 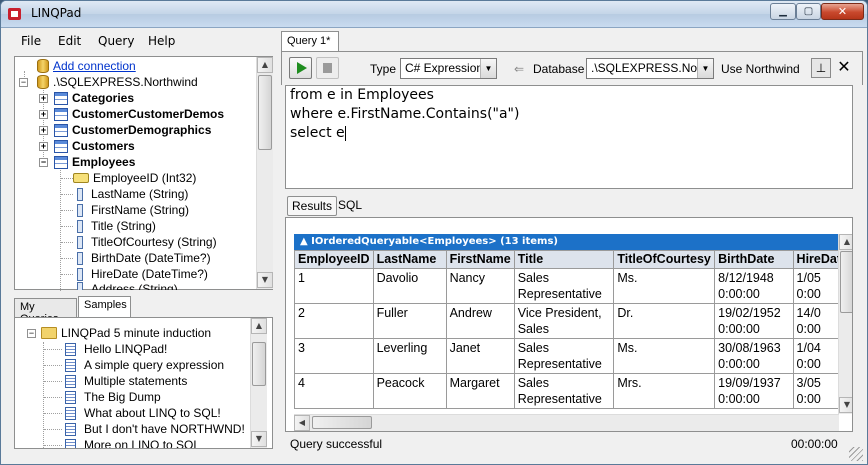 What do you see at coordinates (448, 68) in the screenshot?
I see `query-type-select: C# Expression ▼` at bounding box center [448, 68].